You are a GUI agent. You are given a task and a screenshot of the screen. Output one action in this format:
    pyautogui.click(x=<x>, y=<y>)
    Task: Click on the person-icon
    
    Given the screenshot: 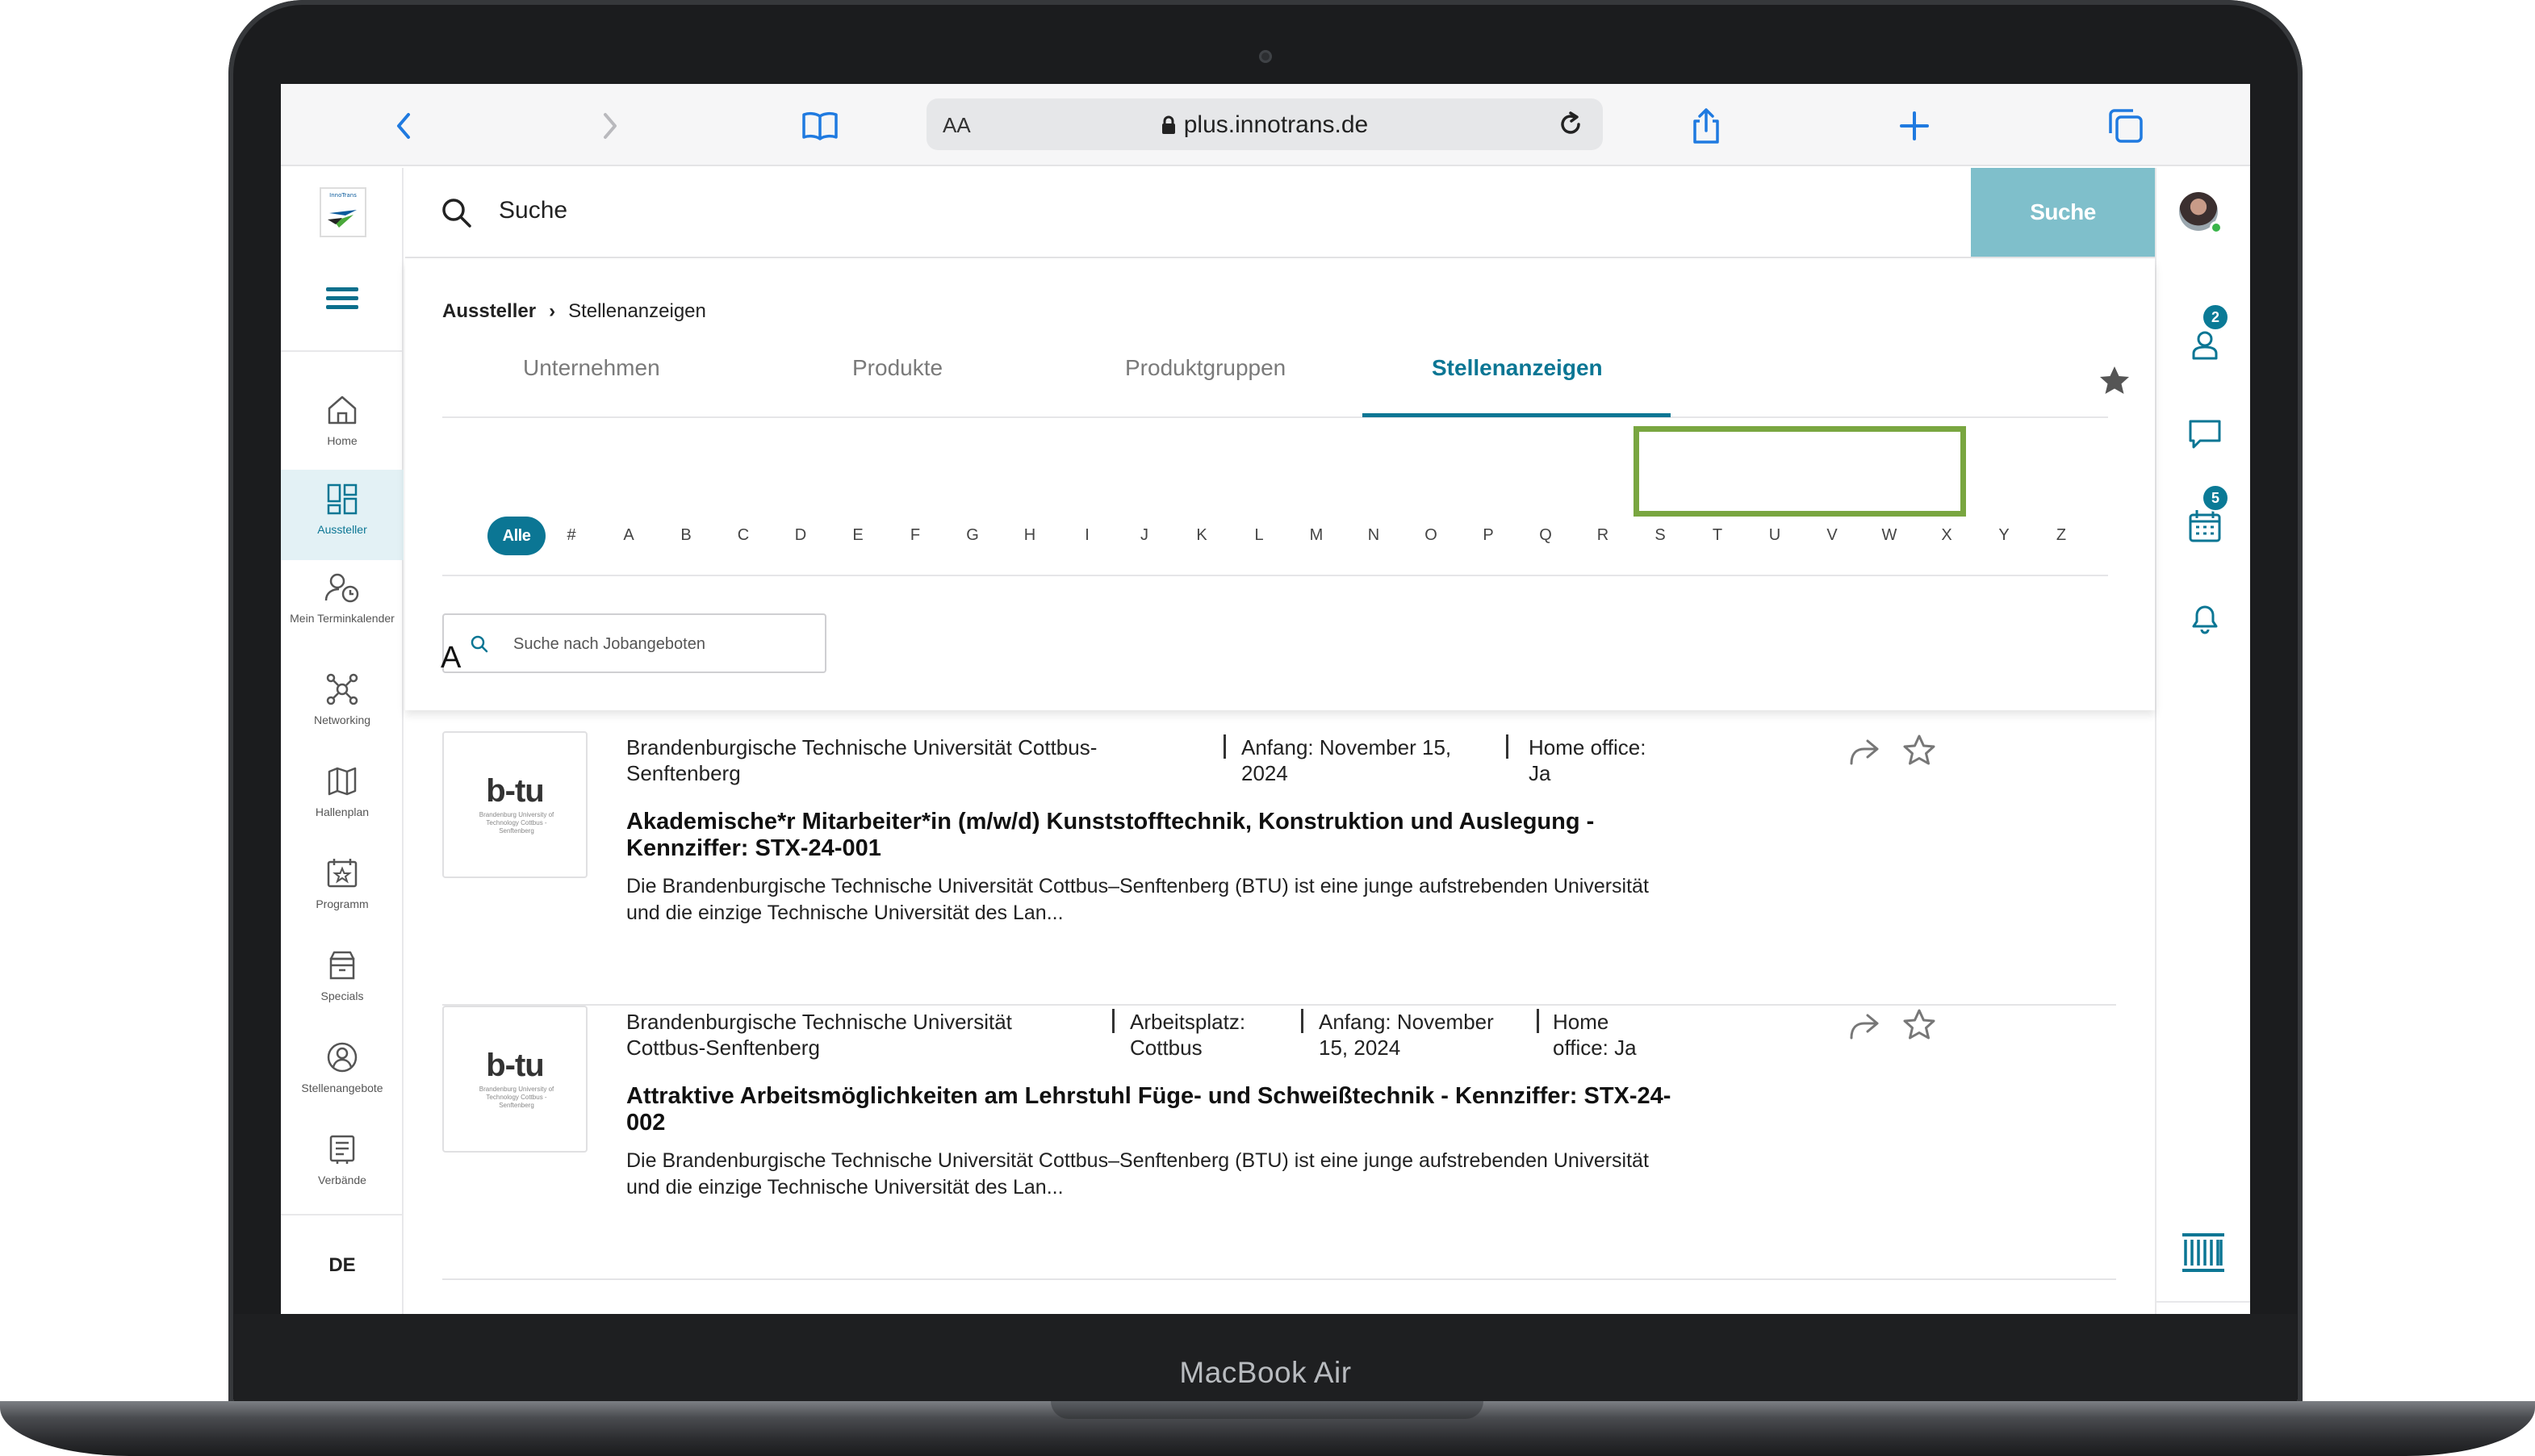 What is the action you would take?
    pyautogui.click(x=2205, y=345)
    